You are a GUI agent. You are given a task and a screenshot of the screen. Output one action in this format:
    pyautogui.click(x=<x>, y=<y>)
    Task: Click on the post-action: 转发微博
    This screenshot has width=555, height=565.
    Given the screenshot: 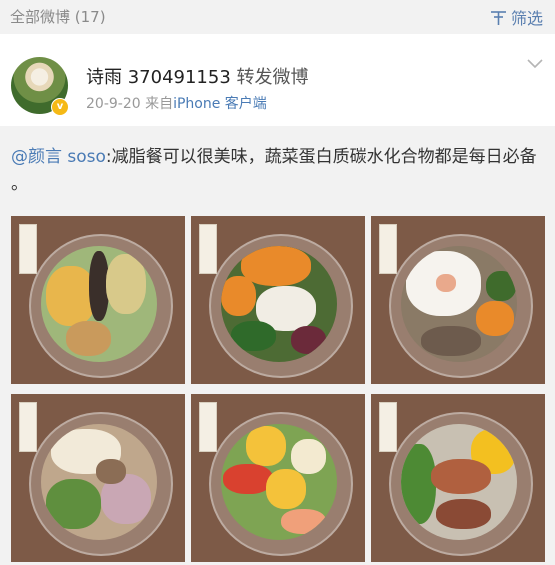 What is the action you would take?
    pyautogui.click(x=272, y=77)
    